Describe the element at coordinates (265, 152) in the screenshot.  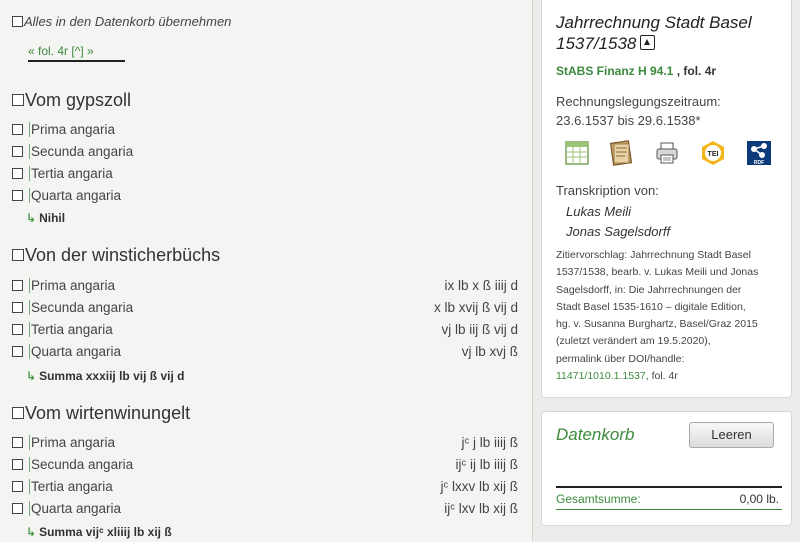
I see `table-row: Secunda angaria` at that location.